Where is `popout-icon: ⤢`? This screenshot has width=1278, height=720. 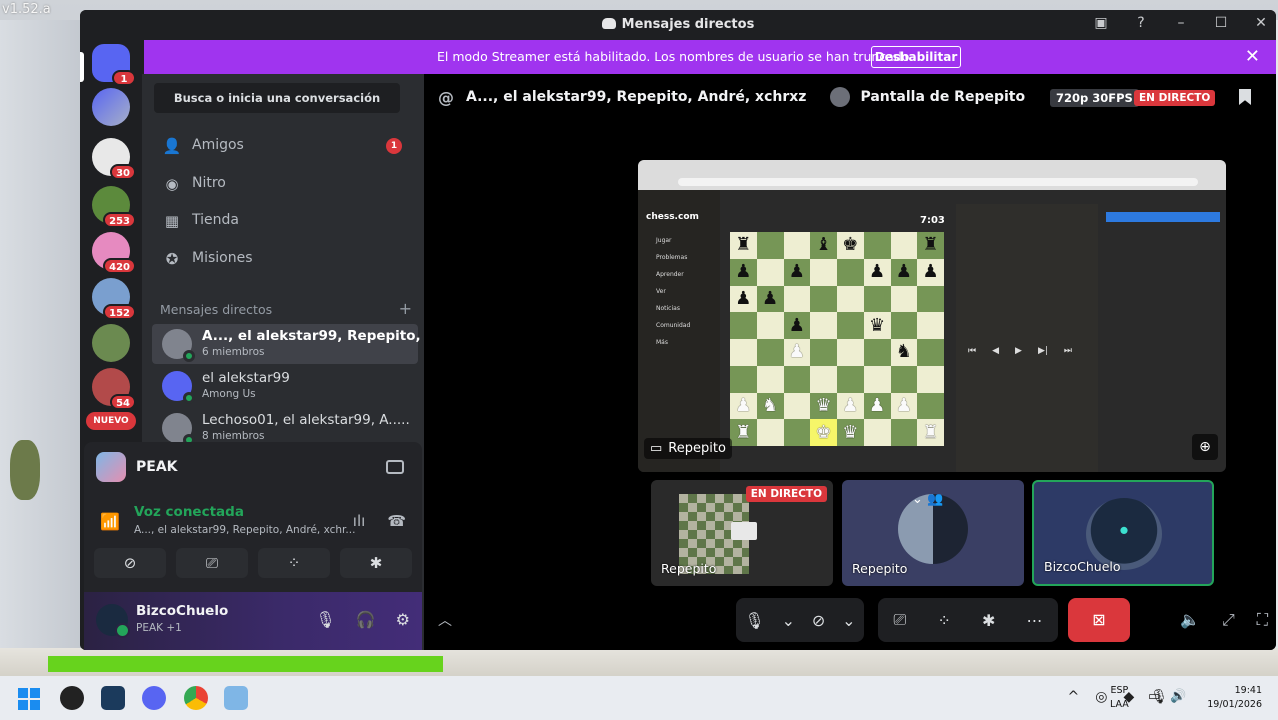
popout-icon: ⤢ is located at coordinates (1228, 620).